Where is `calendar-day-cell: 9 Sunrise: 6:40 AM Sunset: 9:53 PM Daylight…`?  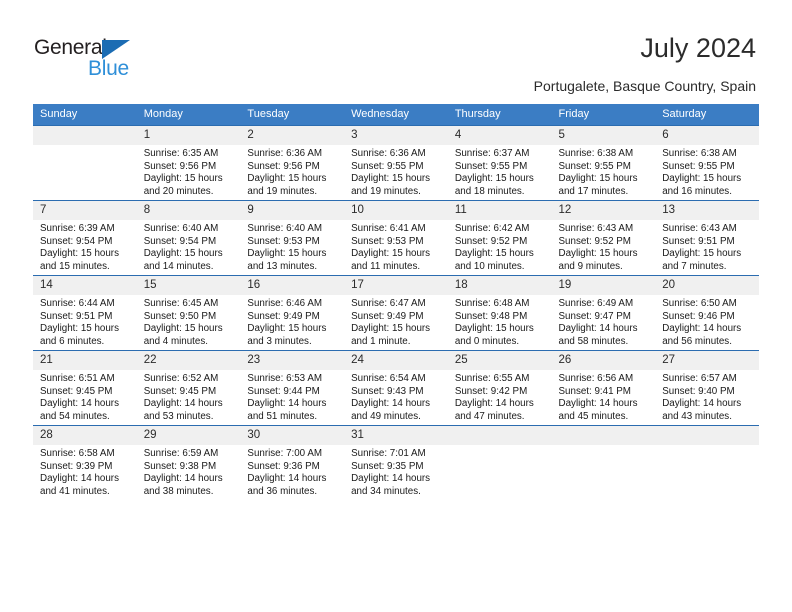 calendar-day-cell: 9 Sunrise: 6:40 AM Sunset: 9:53 PM Daylight… is located at coordinates (292, 238).